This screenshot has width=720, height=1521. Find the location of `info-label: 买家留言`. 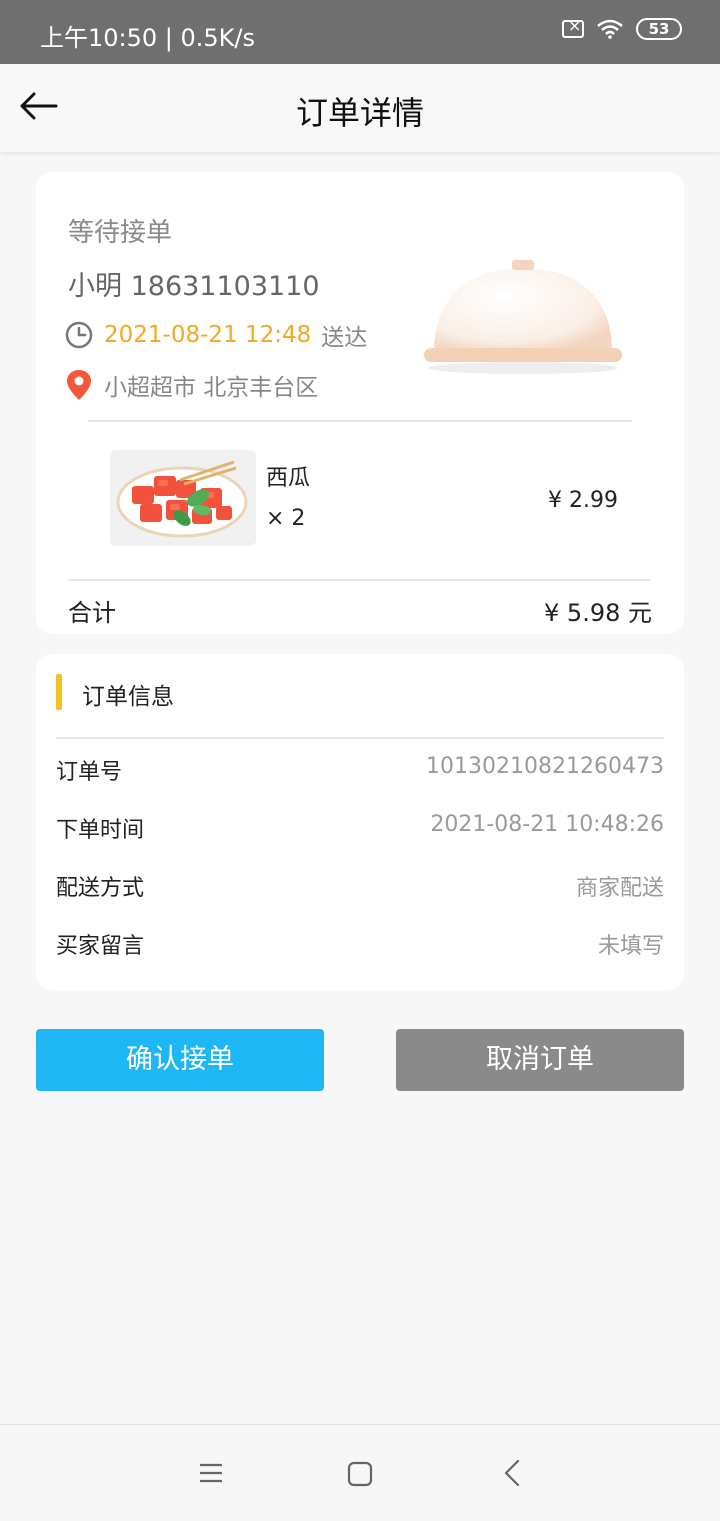

info-label: 买家留言 is located at coordinates (100, 946).